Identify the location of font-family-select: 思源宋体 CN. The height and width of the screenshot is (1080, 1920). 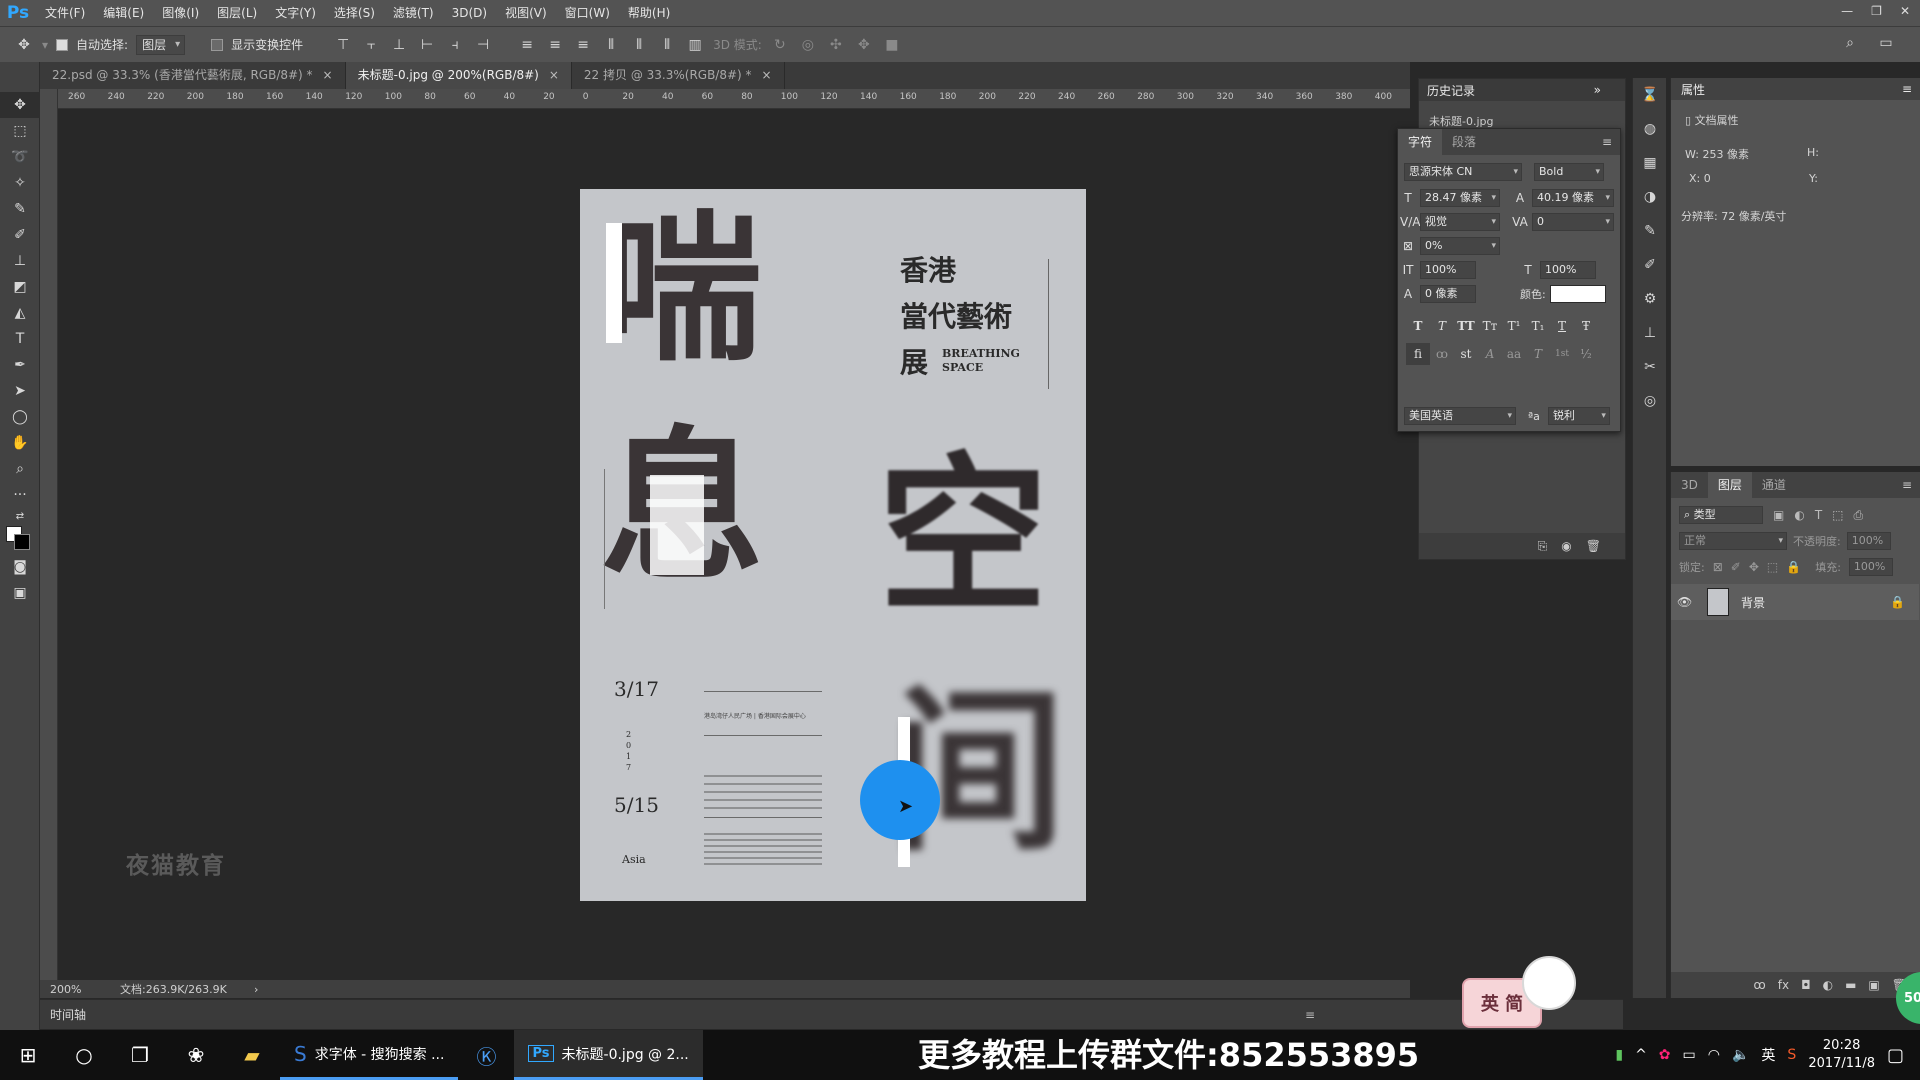
(1463, 172).